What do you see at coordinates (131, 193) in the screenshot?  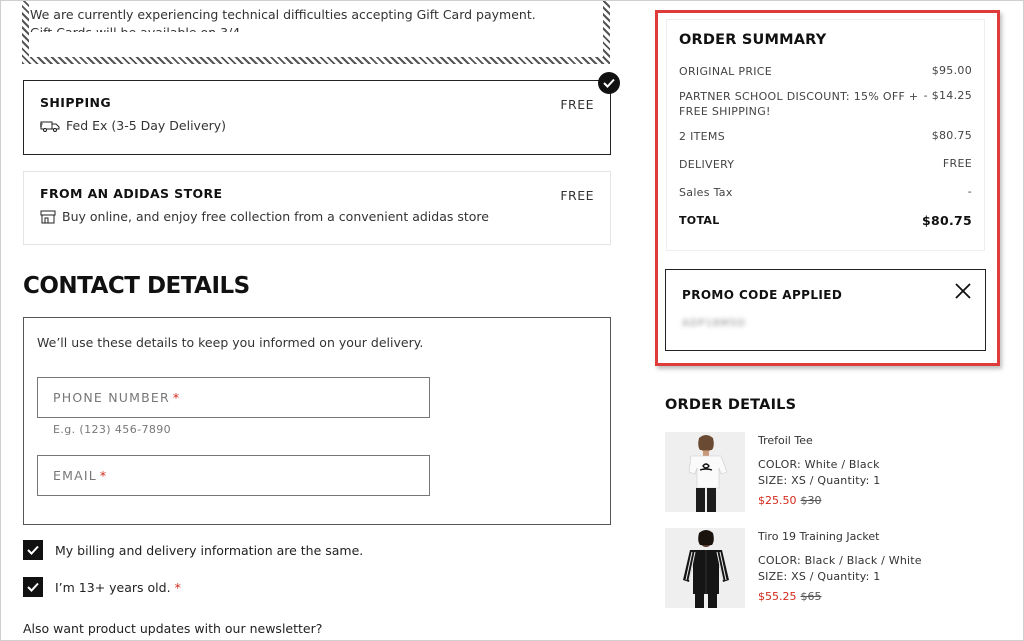 I see `delivery-option-title: FROM AN ADIDAS STORE` at bounding box center [131, 193].